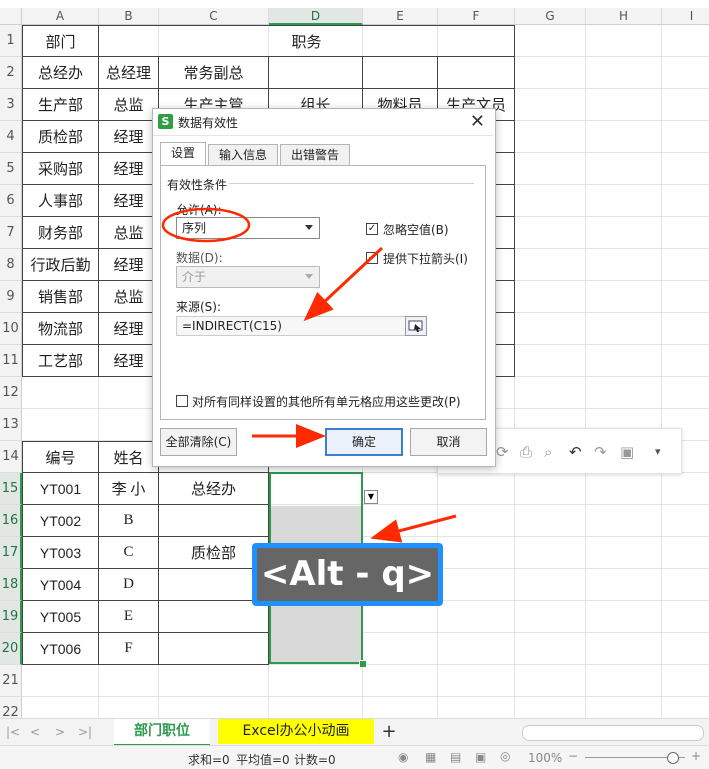 Image resolution: width=709 pixels, height=769 pixels. I want to click on status-sum: 求和=0, so click(209, 760).